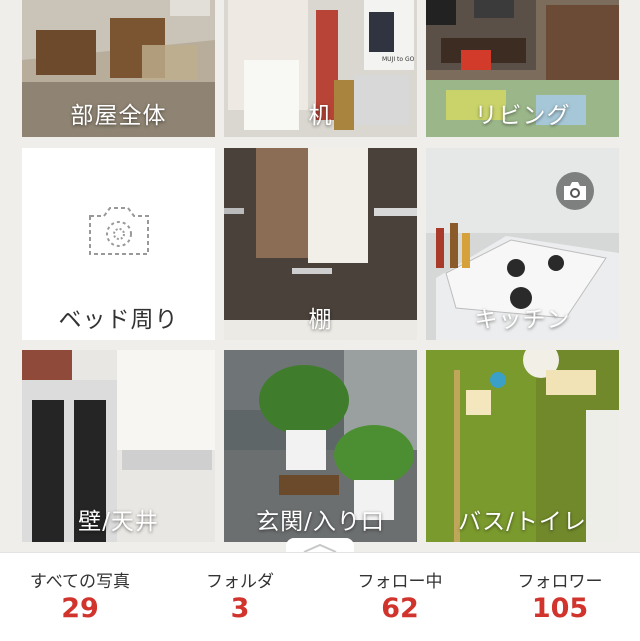  I want to click on stat-label: フォロワー, so click(560, 582).